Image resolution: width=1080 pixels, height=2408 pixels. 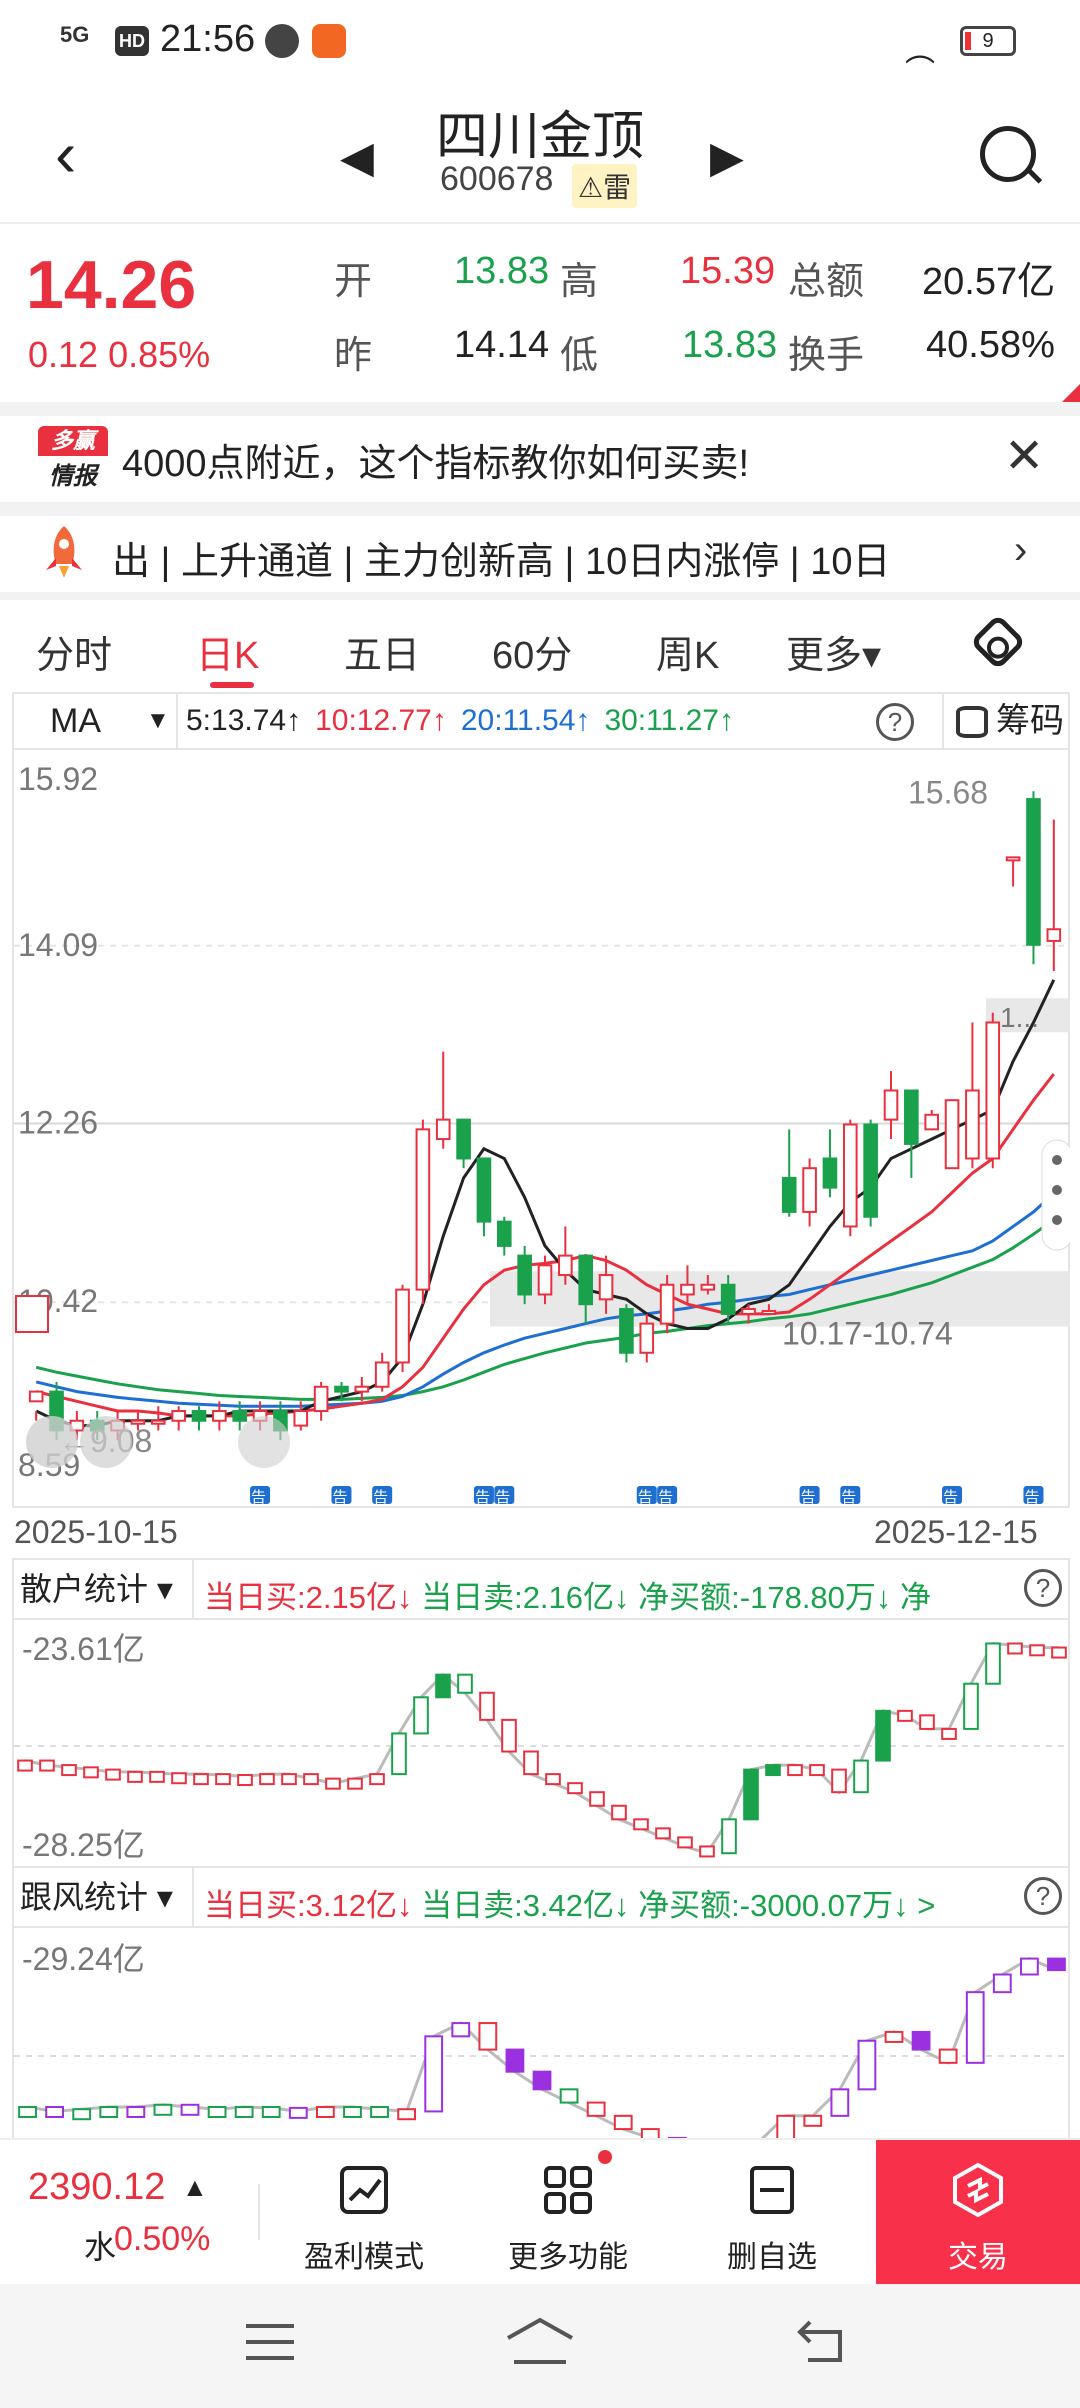 What do you see at coordinates (364, 2219) in the screenshot?
I see `profit-mode-button: 盈利模式` at bounding box center [364, 2219].